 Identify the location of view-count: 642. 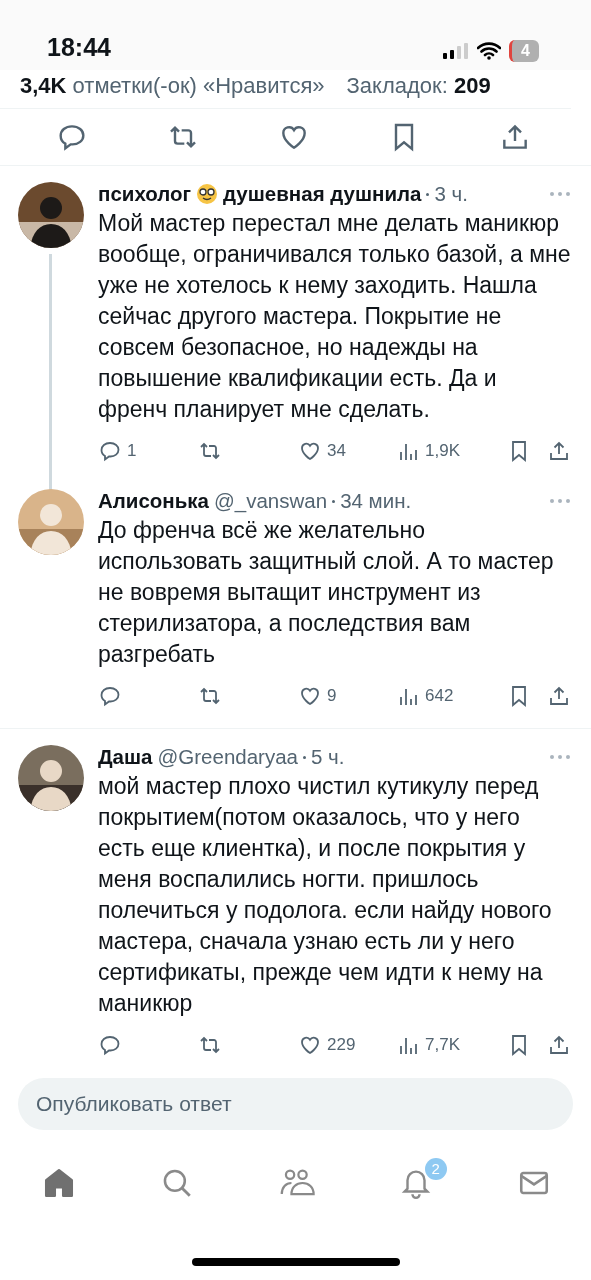
(439, 696).